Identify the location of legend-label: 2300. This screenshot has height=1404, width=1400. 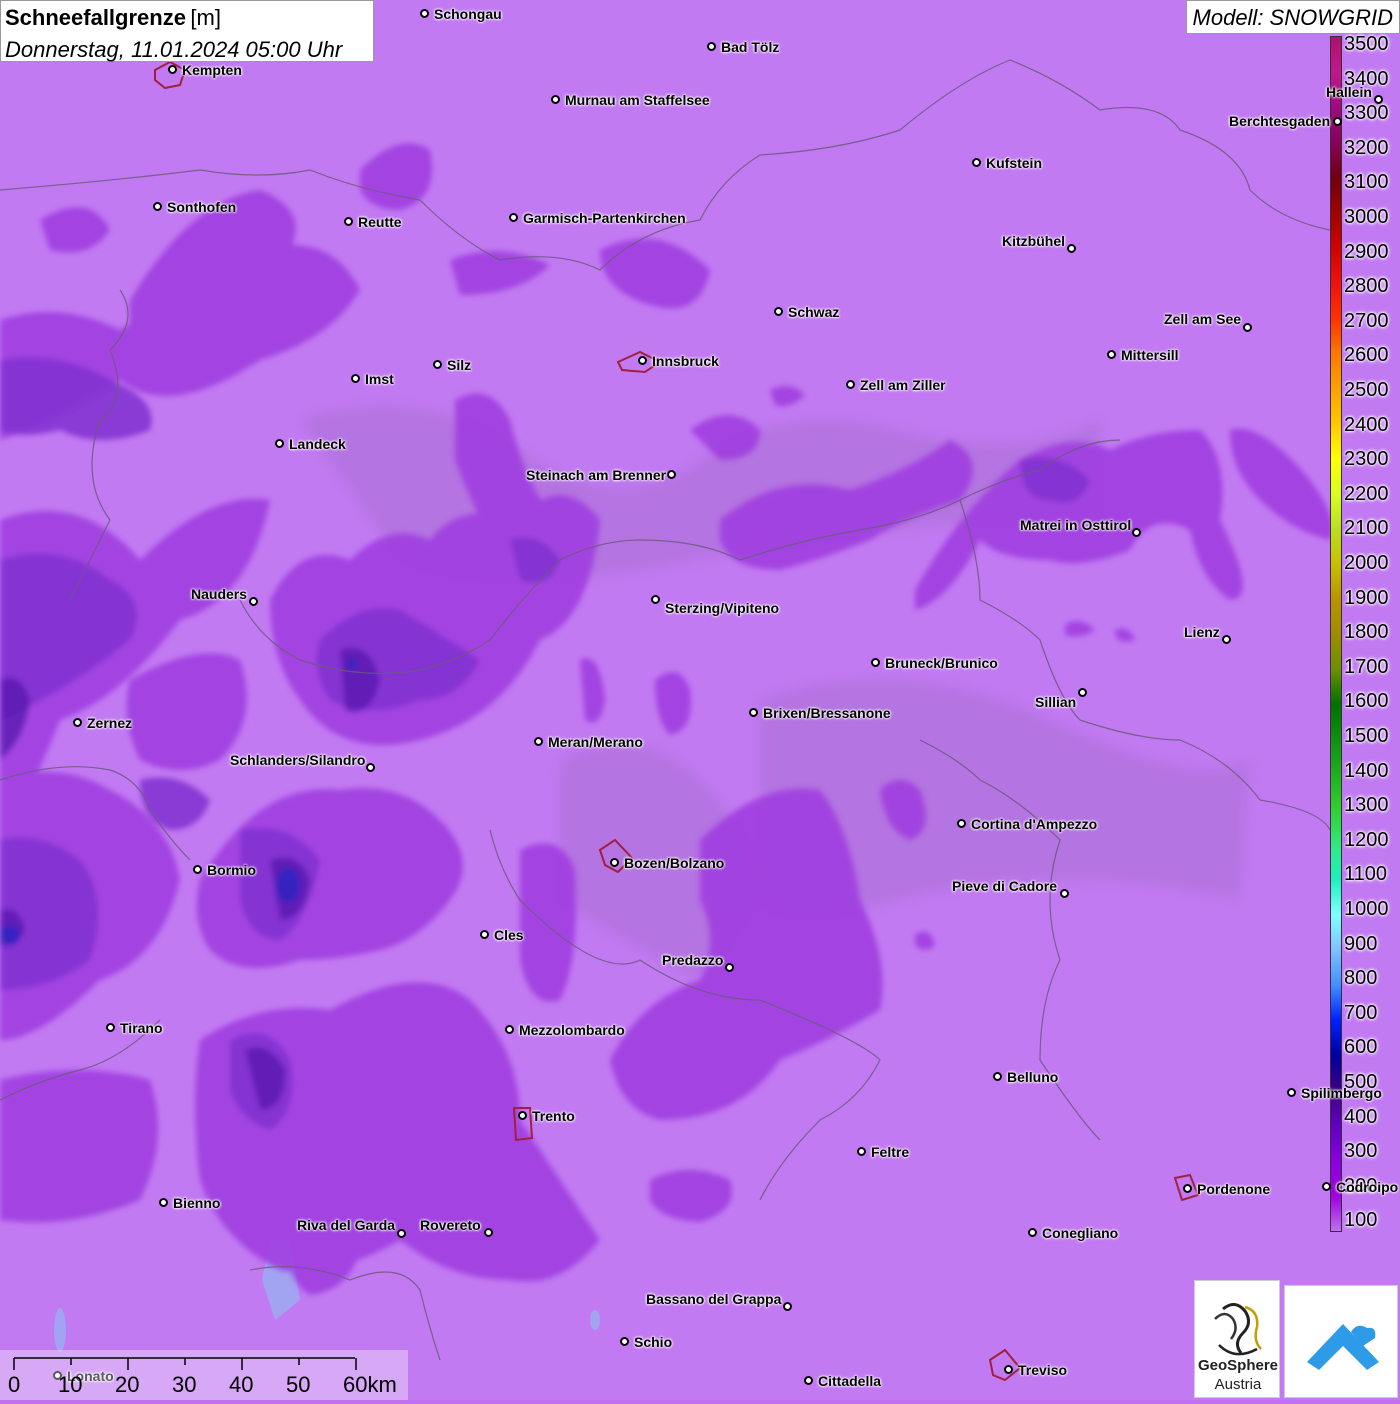
(1366, 459).